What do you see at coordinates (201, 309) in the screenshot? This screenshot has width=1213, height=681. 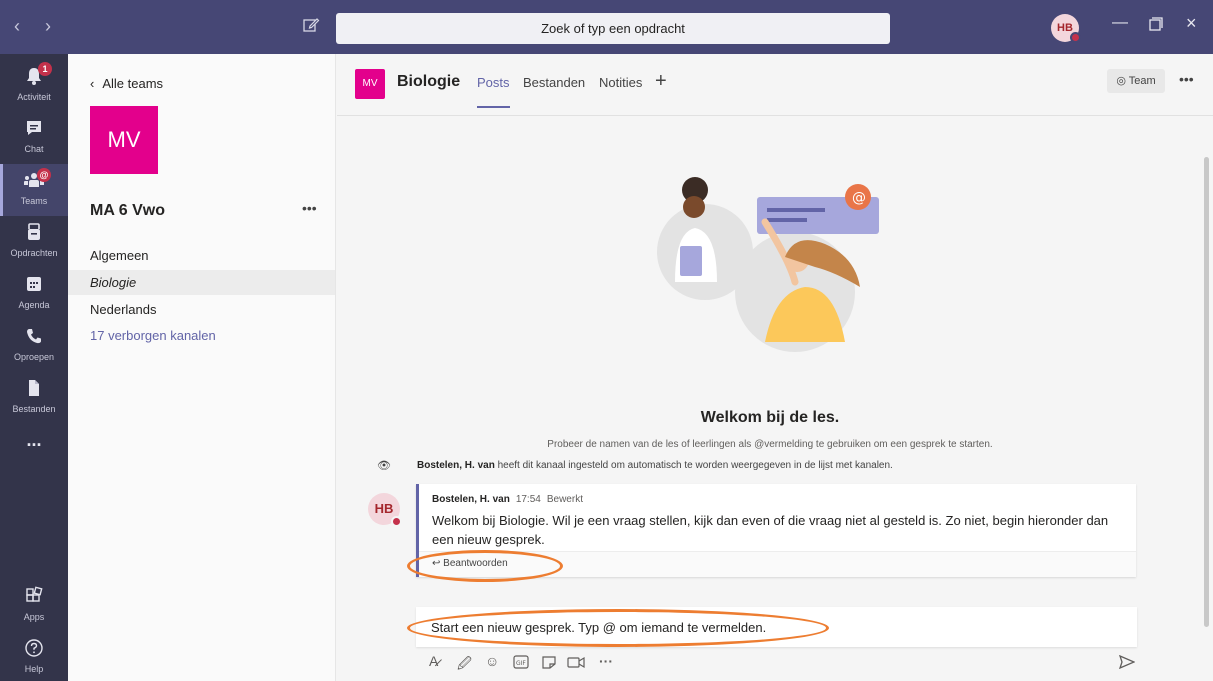 I see `channel-item-nederlands: Nederlands` at bounding box center [201, 309].